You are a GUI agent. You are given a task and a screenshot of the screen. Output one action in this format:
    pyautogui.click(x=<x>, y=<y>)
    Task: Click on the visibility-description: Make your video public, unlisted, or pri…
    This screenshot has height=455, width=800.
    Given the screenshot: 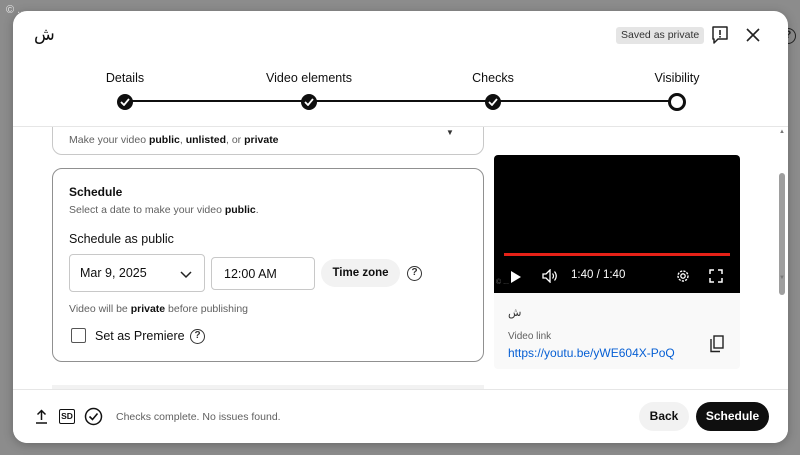 What is the action you would take?
    pyautogui.click(x=174, y=140)
    